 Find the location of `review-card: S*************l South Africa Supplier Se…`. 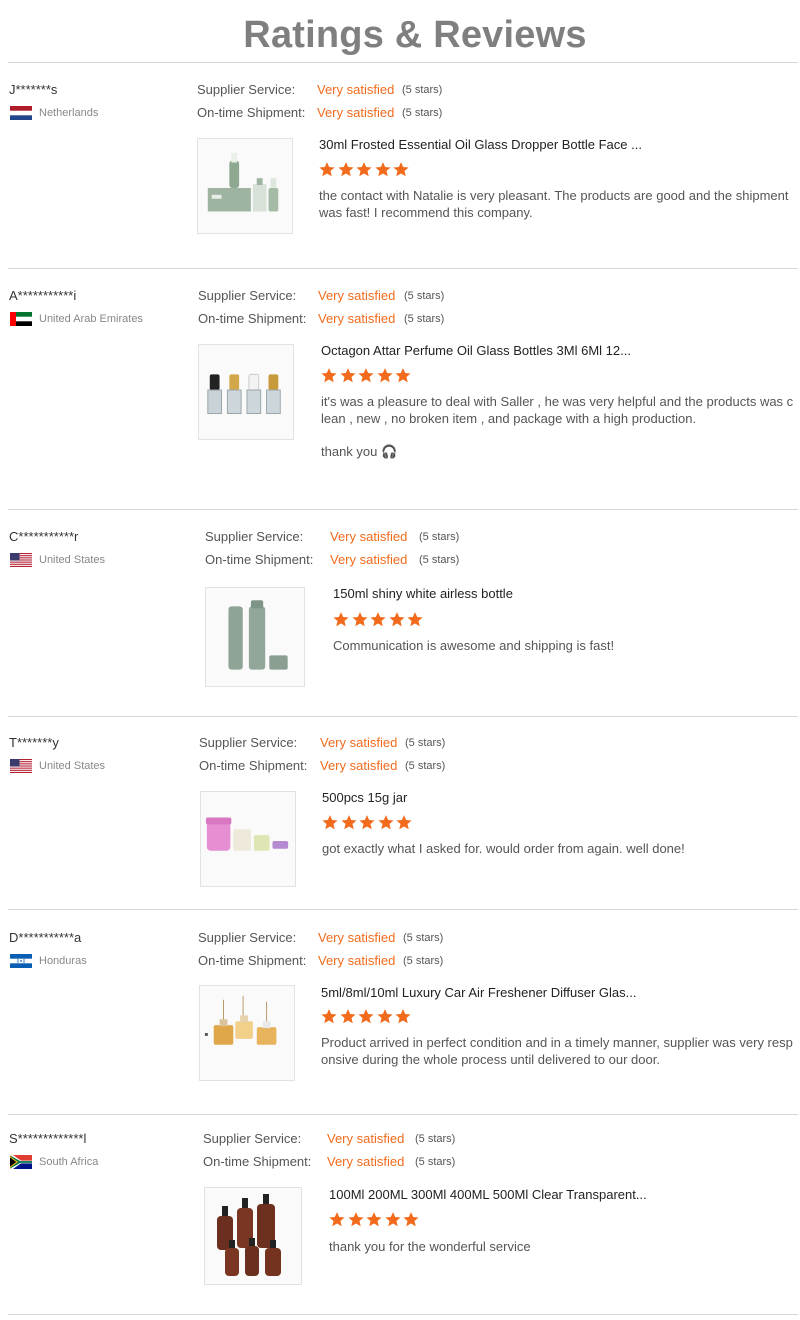

review-card: S*************l South Africa Supplier Se… is located at coordinates (400, 1216).